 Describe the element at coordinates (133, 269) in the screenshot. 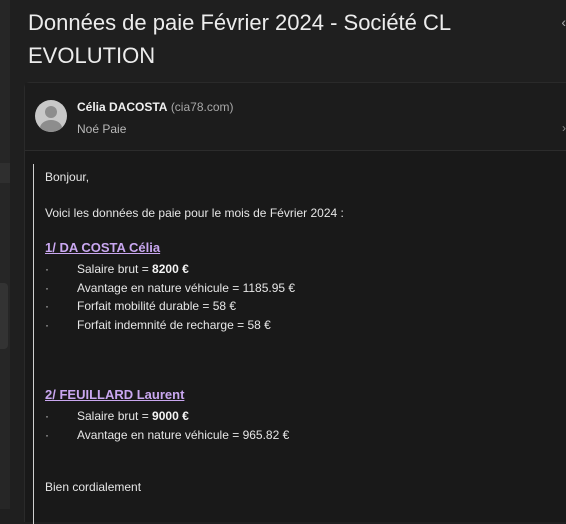

I see `list-item: Salaire brut = 8200 €` at that location.